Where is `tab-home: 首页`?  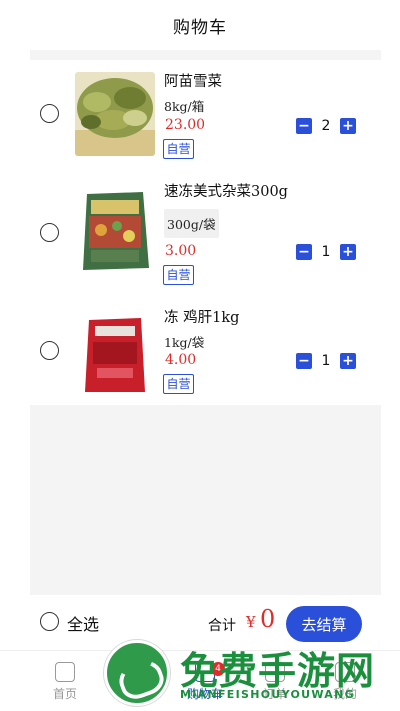 tab-home: 首页 is located at coordinates (65, 679).